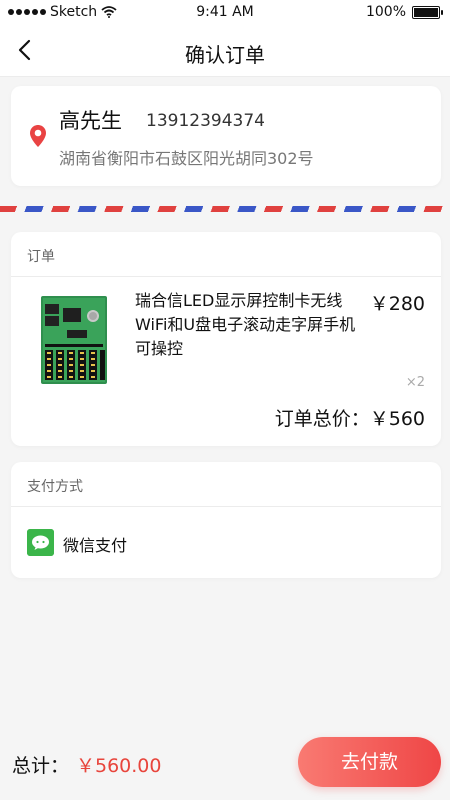 The height and width of the screenshot is (800, 450). What do you see at coordinates (225, 13) in the screenshot?
I see `status-bar: Sketch 9:41 AM 100%` at bounding box center [225, 13].